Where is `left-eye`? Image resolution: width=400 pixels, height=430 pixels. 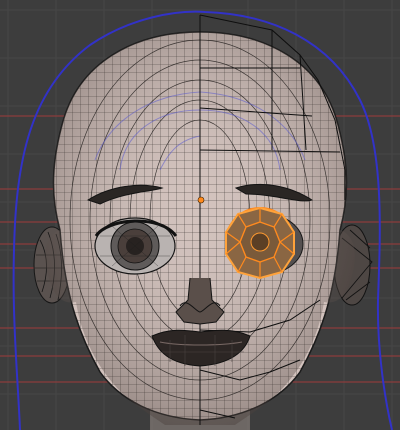 left-eye is located at coordinates (136, 246).